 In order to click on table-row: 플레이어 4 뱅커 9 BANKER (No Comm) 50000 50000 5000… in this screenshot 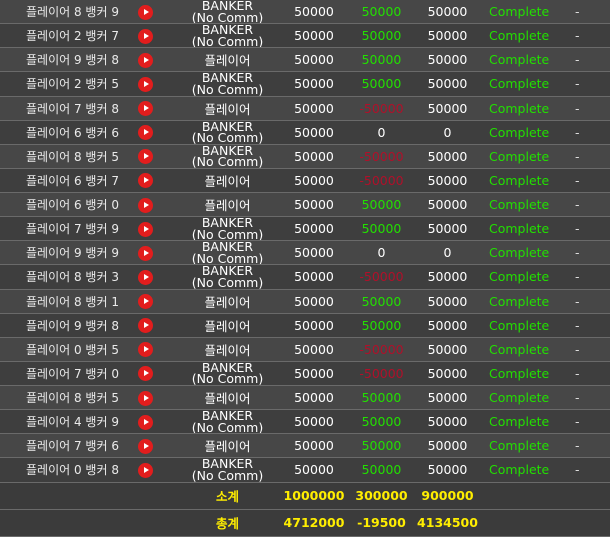, I will do `click(305, 422)`.